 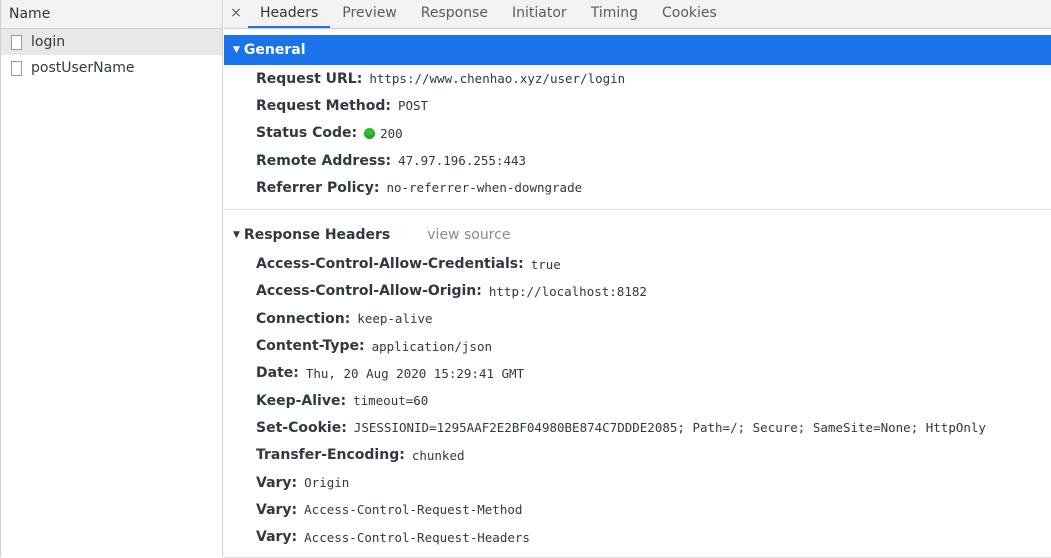 What do you see at coordinates (653, 455) in the screenshot?
I see `response-header-row: Transfer-Encoding: chunked` at bounding box center [653, 455].